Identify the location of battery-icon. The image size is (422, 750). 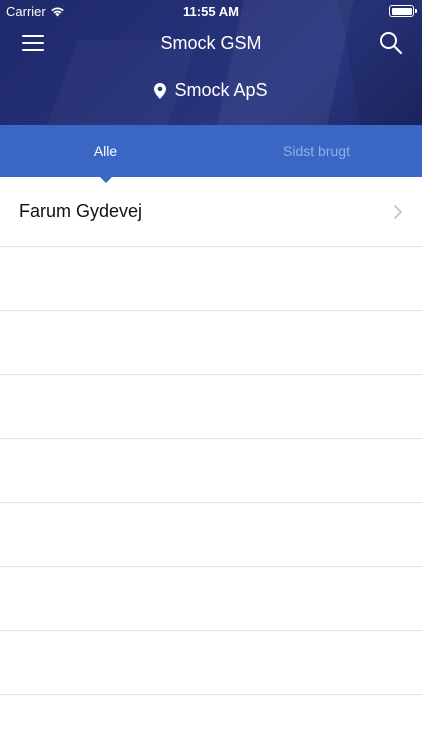
(403, 11).